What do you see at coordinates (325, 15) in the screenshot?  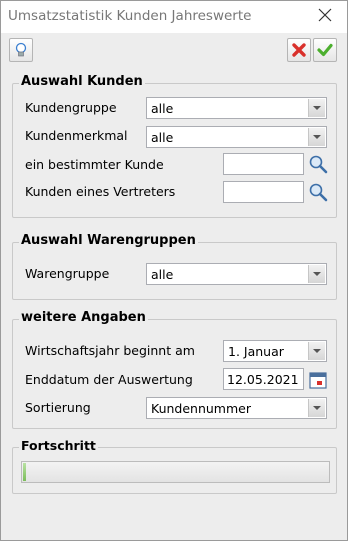 I see `close-icon` at bounding box center [325, 15].